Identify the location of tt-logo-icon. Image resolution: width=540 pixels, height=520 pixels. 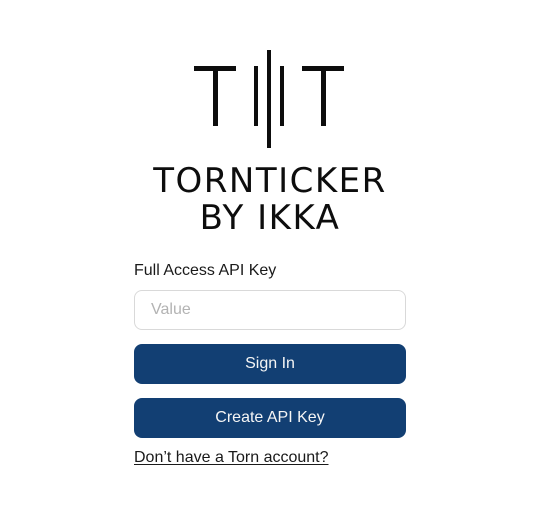
(269, 99).